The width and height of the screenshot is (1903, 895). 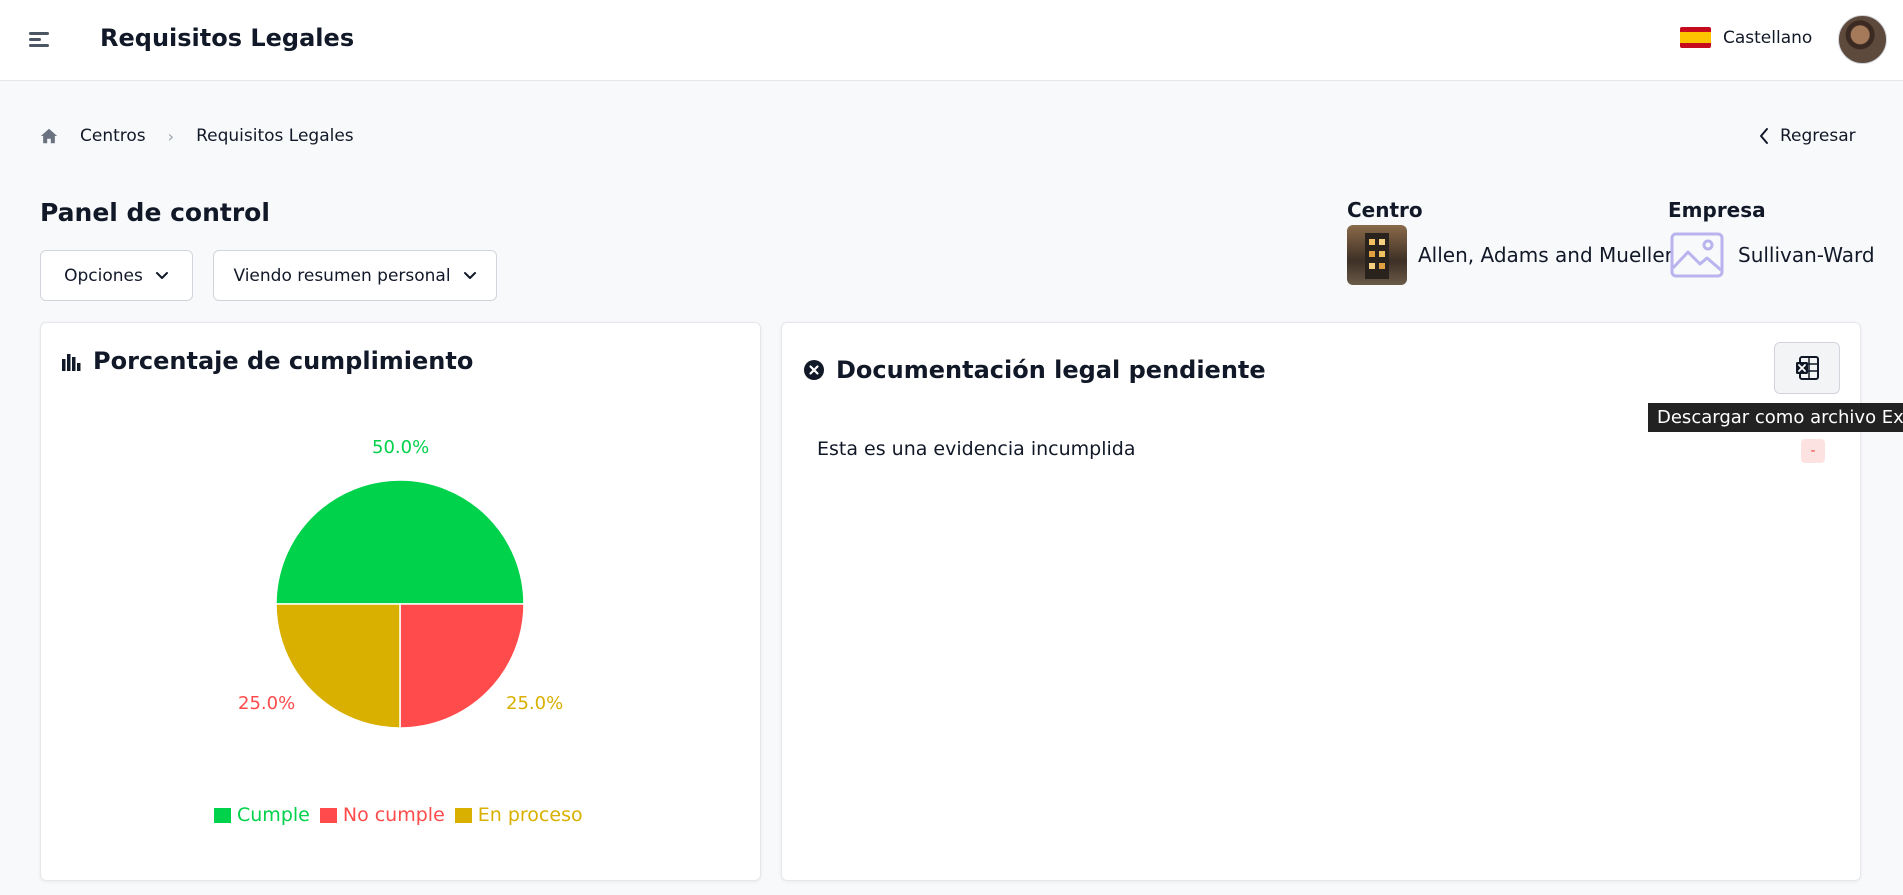 I want to click on pie-label-en-proceso: 25.0%, so click(x=535, y=703).